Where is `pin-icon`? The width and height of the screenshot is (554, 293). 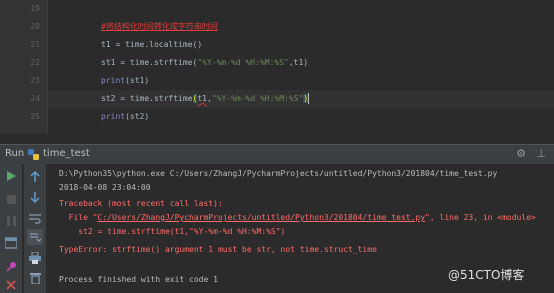
pin-icon is located at coordinates (11, 267).